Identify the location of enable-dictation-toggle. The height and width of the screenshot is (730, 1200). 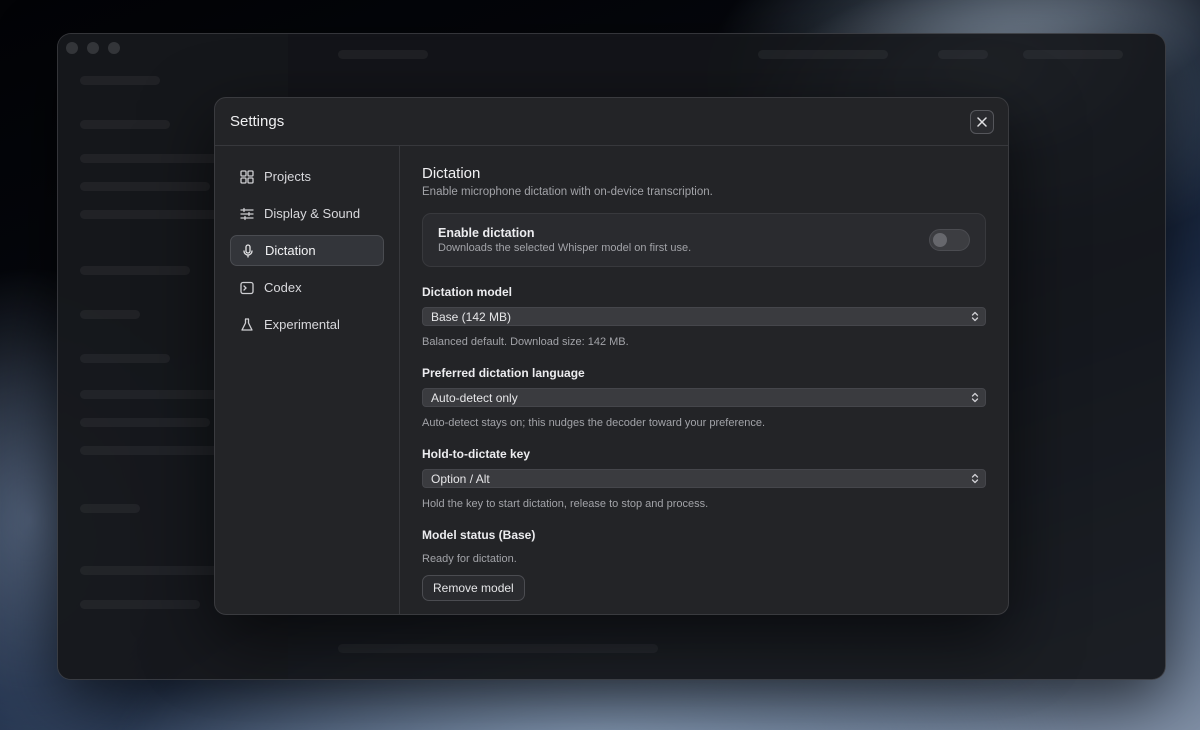
(949, 240).